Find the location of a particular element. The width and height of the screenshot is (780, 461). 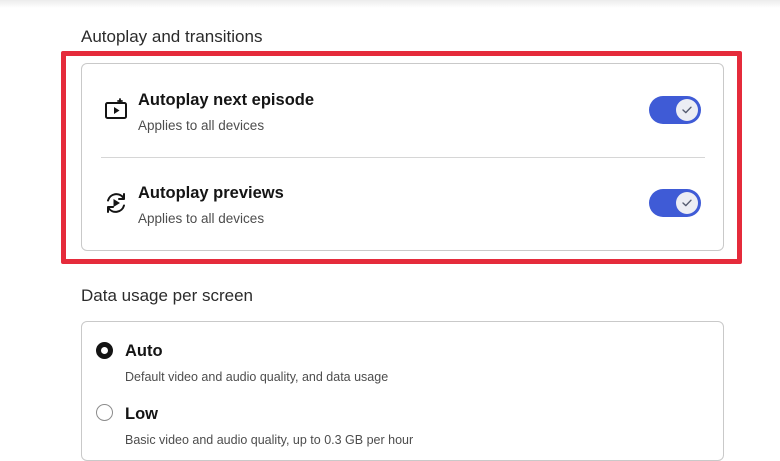

autoplay-next-episode-toggle is located at coordinates (675, 110).